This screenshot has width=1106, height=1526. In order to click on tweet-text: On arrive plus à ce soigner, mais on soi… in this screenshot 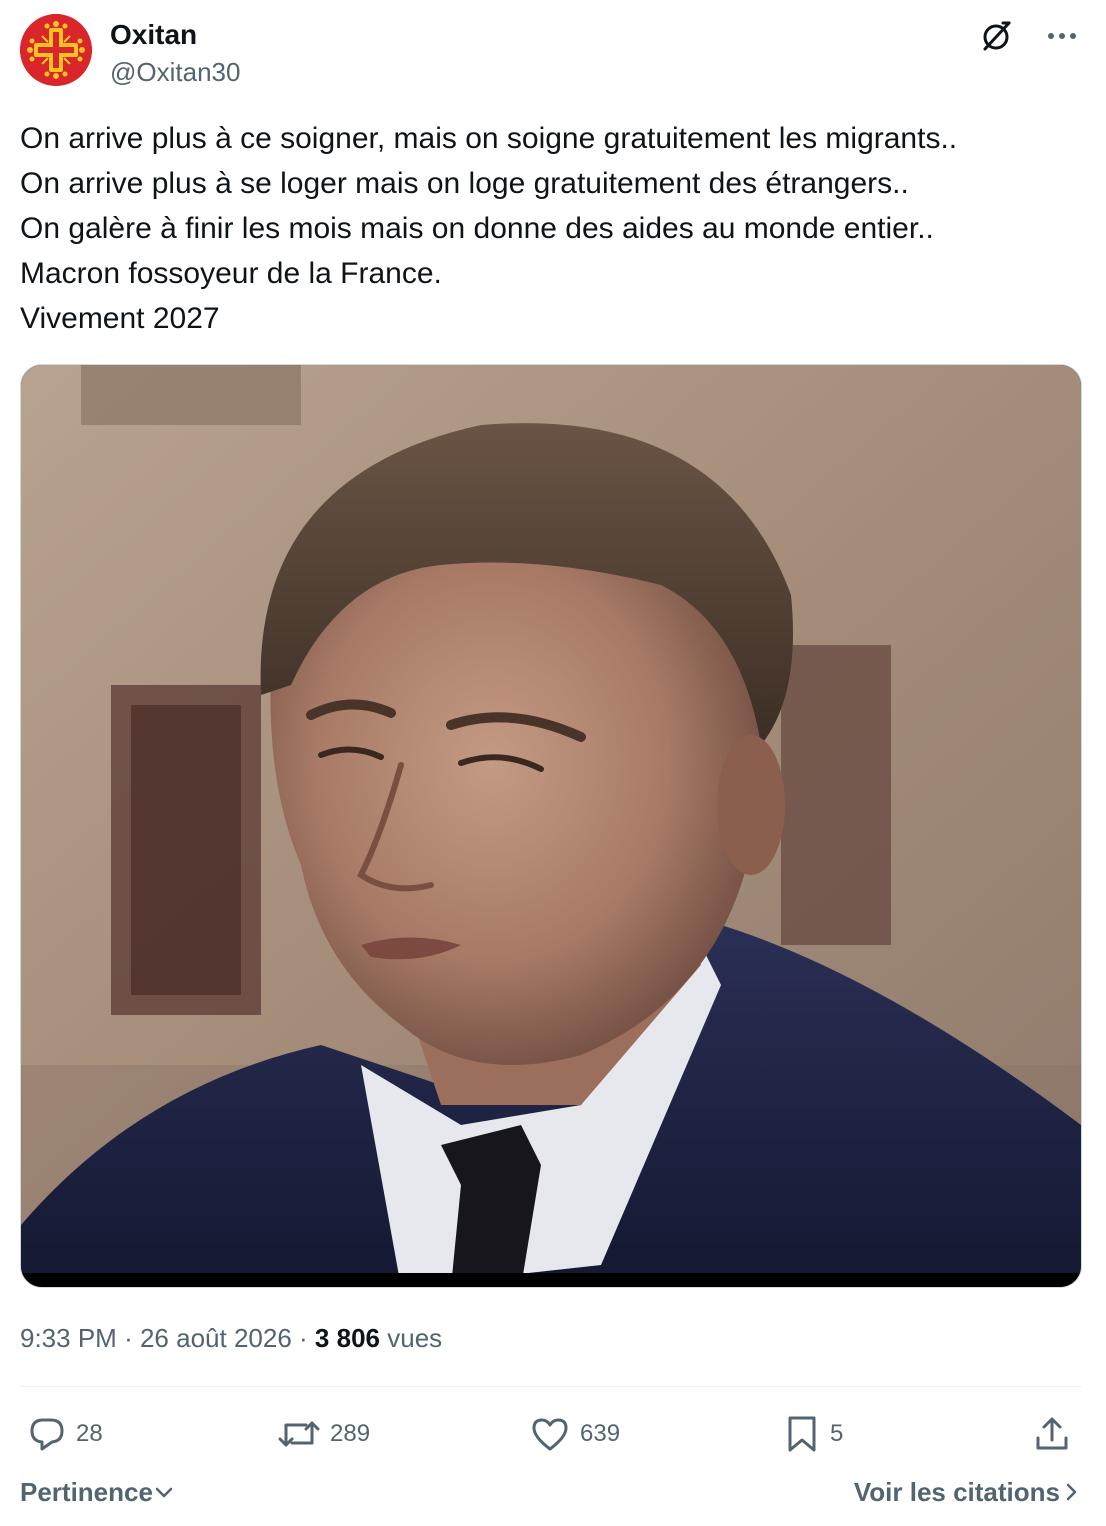, I will do `click(553, 228)`.